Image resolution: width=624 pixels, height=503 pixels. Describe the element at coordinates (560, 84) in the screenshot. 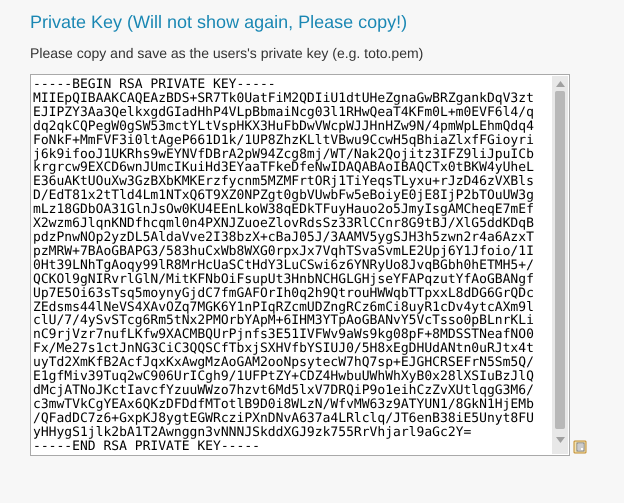

I see `scroll-up-icon` at that location.